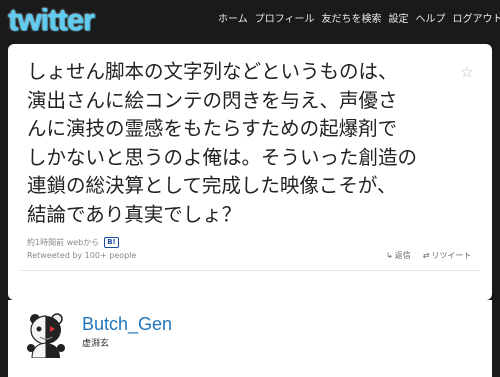 Image resolution: width=500 pixels, height=377 pixels. What do you see at coordinates (352, 17) in the screenshot?
I see `nav-find-friends: 友だちを検索` at bounding box center [352, 17].